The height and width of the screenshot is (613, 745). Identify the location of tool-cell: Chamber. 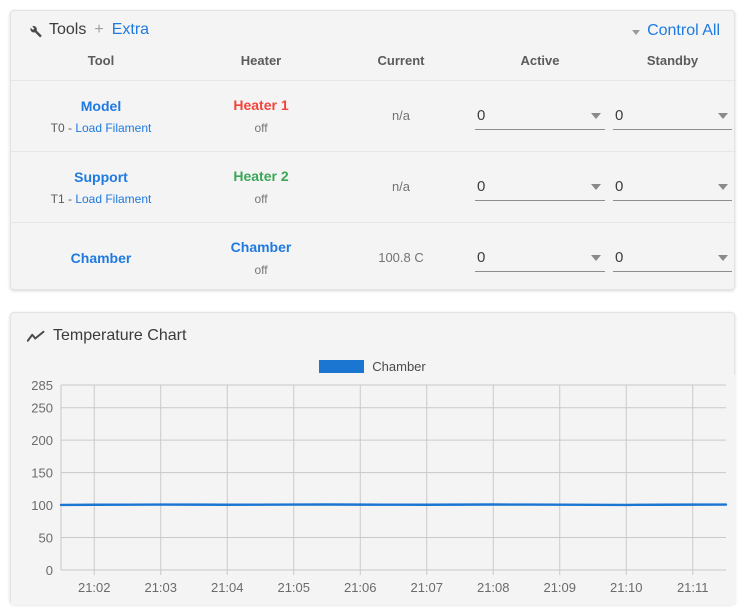
(101, 257).